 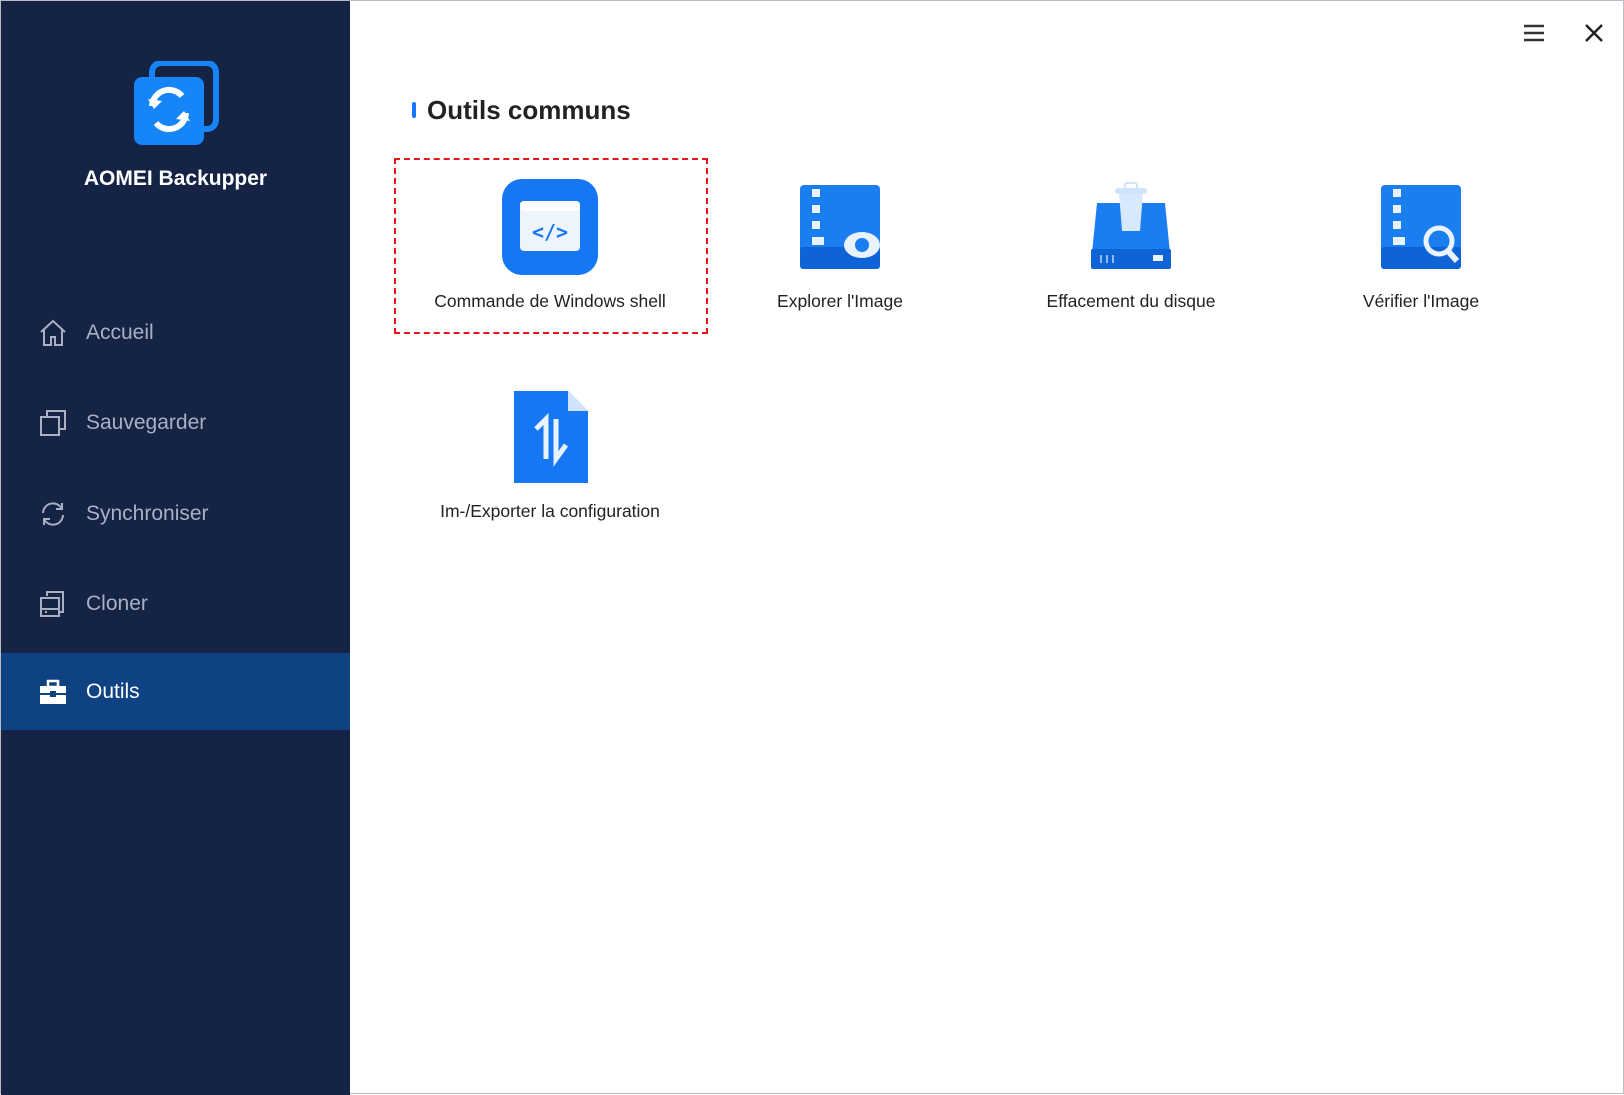 I want to click on tool-check-image: Vérifier l'Image, so click(x=1421, y=246).